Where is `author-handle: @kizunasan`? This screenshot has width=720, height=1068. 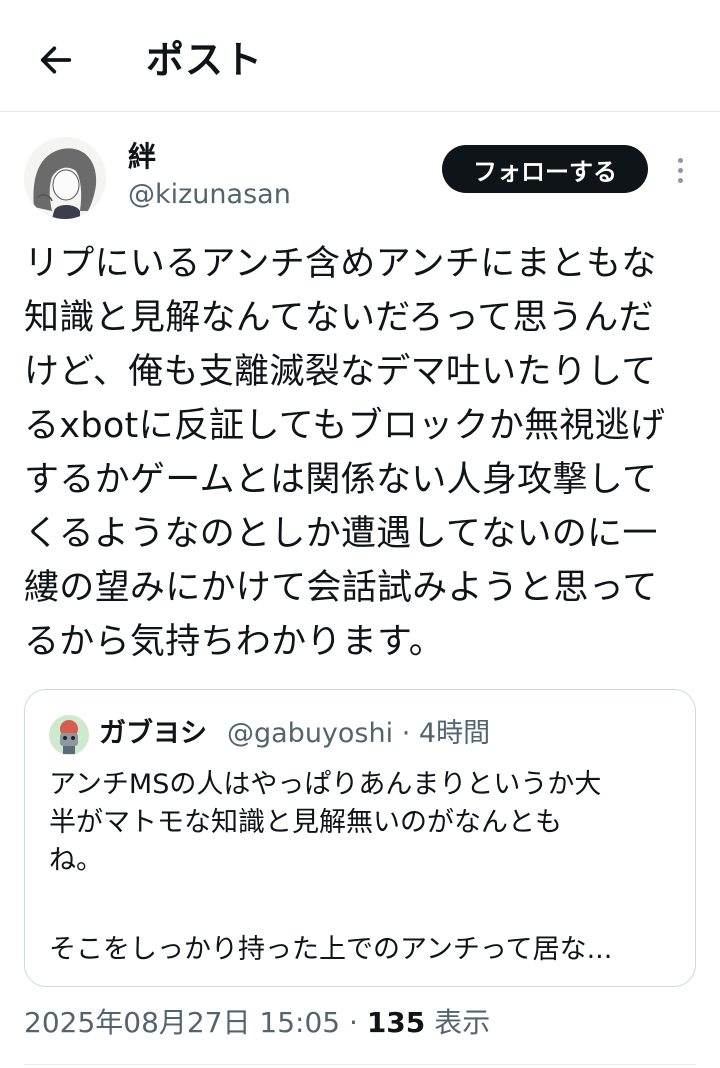
author-handle: @kizunasan is located at coordinates (209, 195).